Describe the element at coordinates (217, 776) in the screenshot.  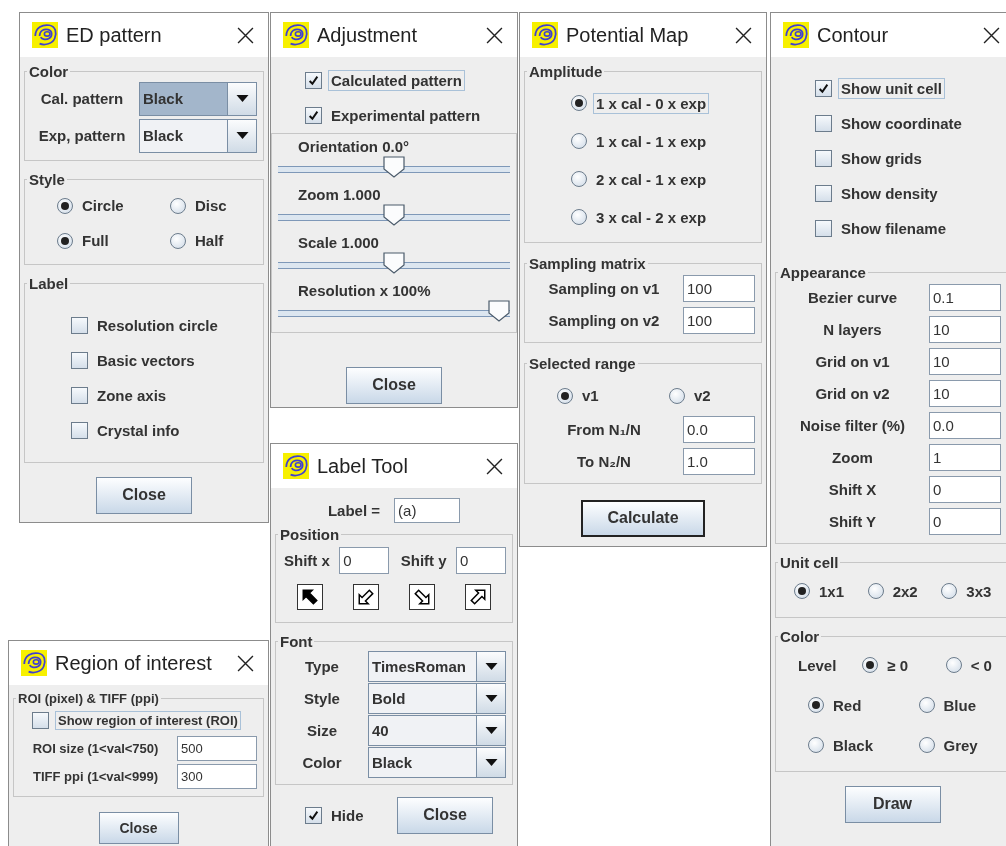
I see `text-field: 300` at that location.